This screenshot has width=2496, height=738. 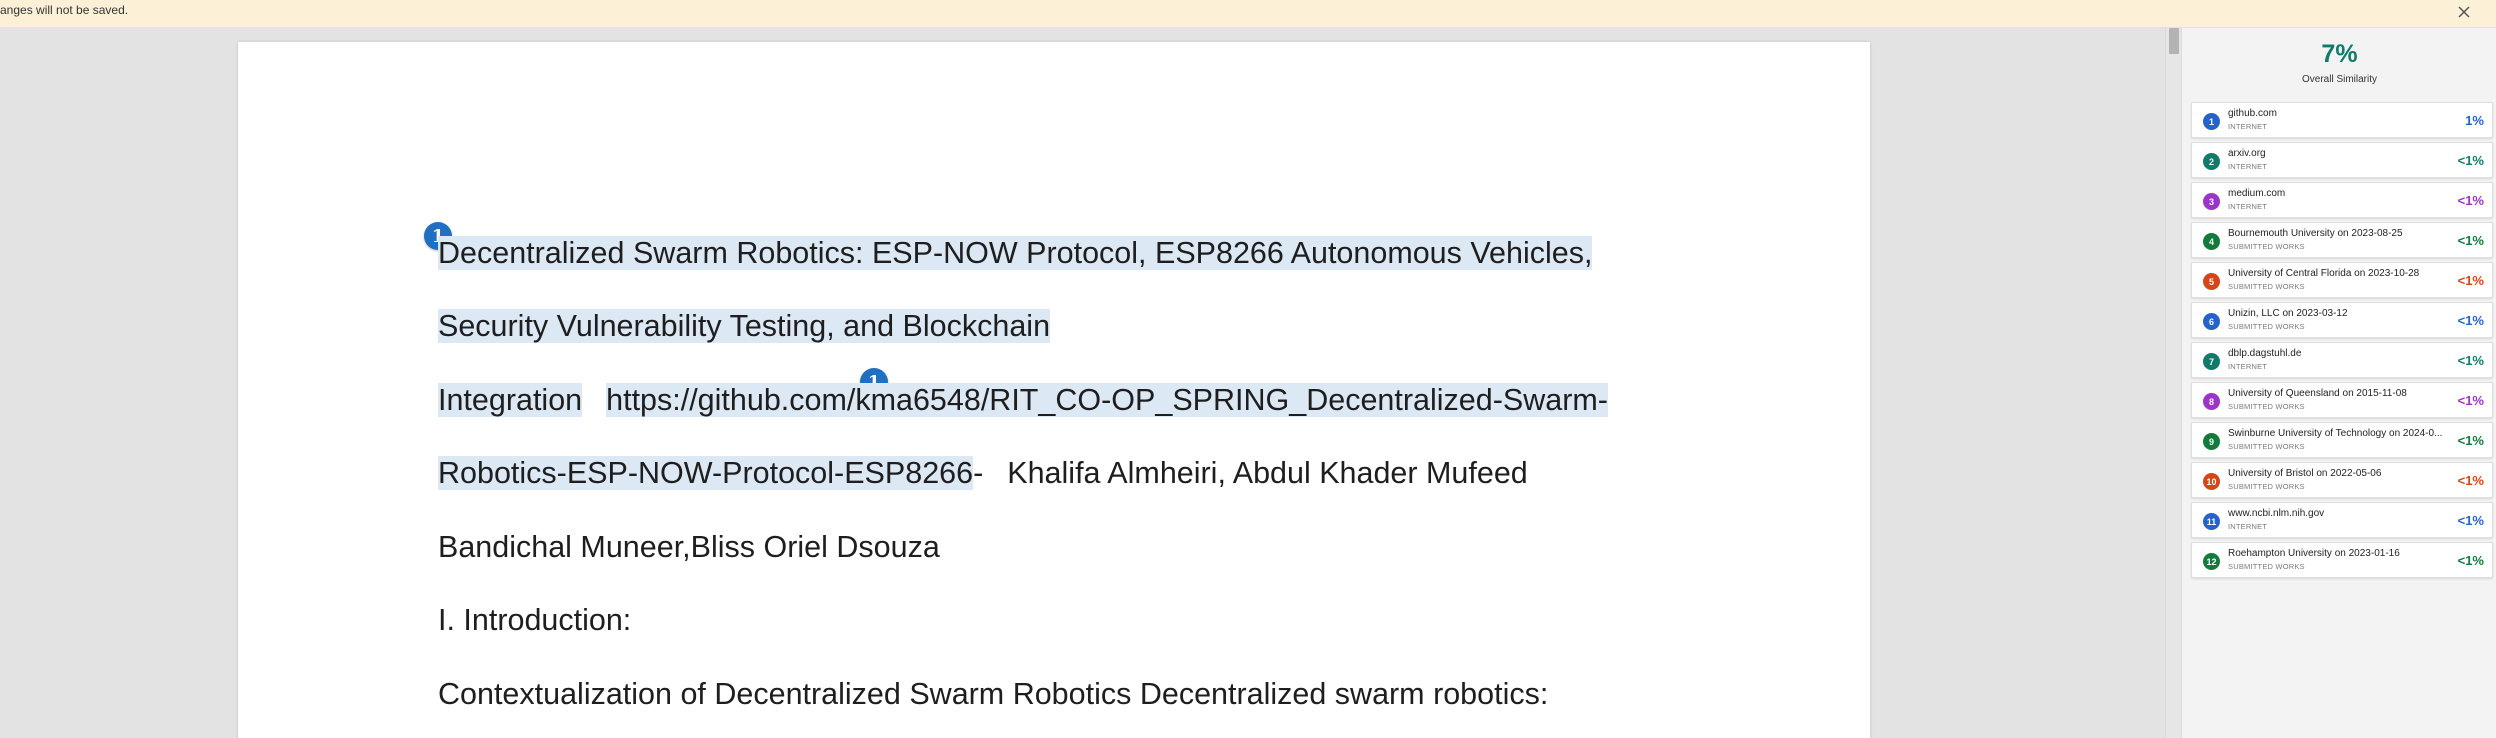 What do you see at coordinates (2252, 113) in the screenshot?
I see `source-name: github.com` at bounding box center [2252, 113].